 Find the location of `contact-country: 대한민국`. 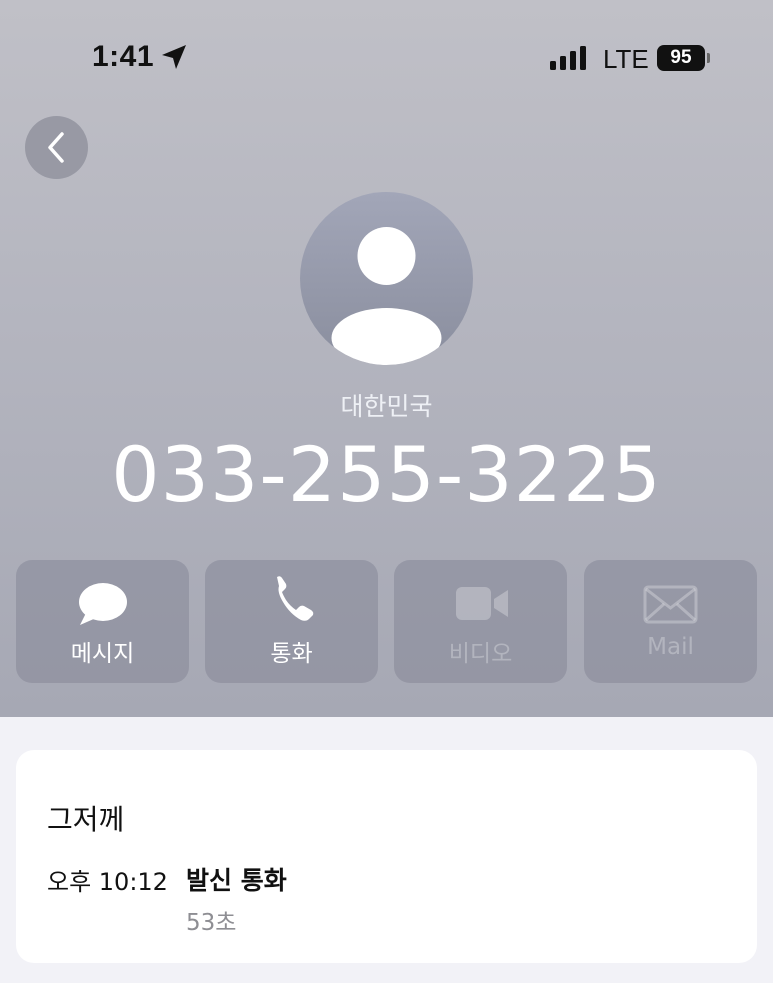

contact-country: 대한민국 is located at coordinates (386, 406).